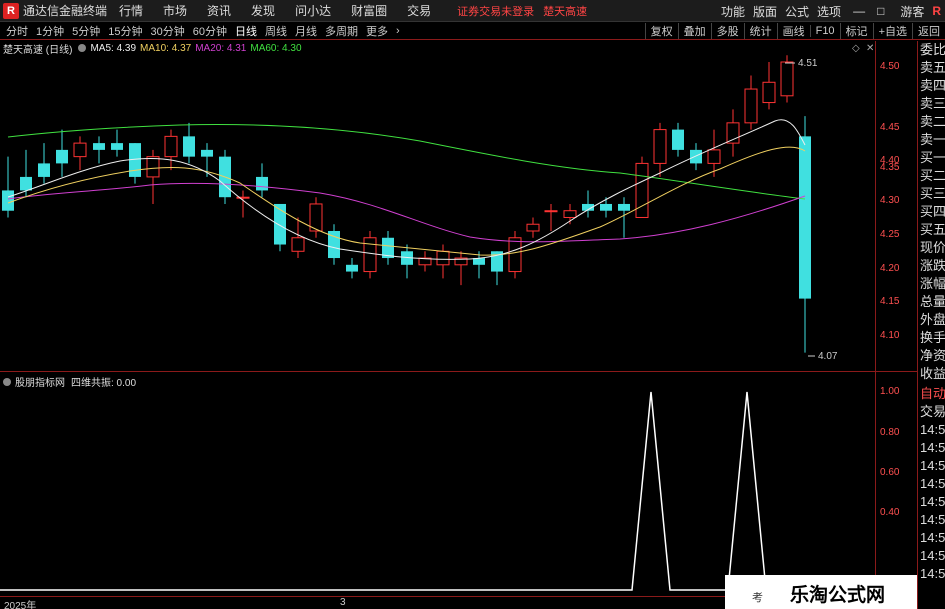 This screenshot has width=945, height=609. Describe the element at coordinates (760, 31) in the screenshot. I see `tool-stats: 统计` at that location.